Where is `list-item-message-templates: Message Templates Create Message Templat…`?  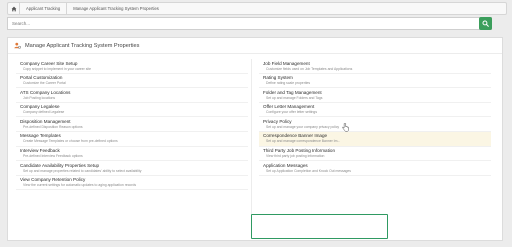
list-item-message-templates: Message Templates Create Message Templat… is located at coordinates (132, 139).